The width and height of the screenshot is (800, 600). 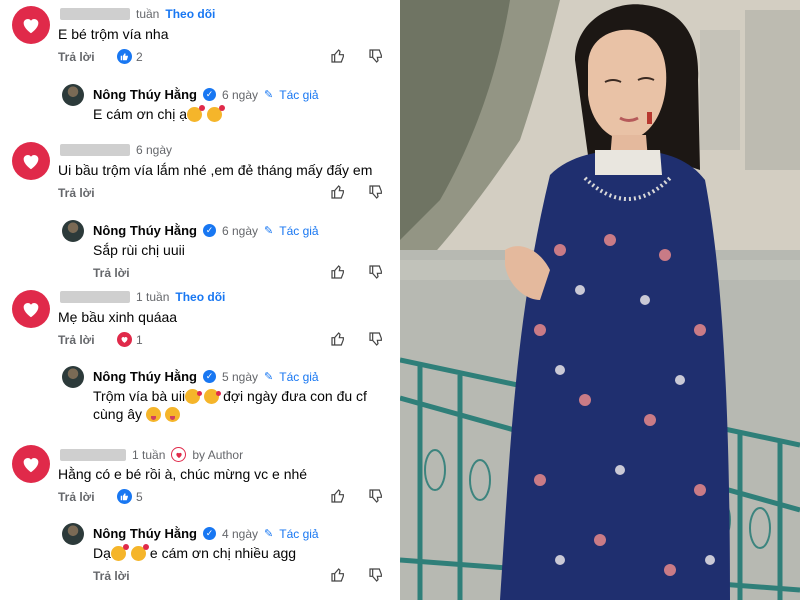 I want to click on comment-meta: 6 ngày, so click(x=116, y=150).